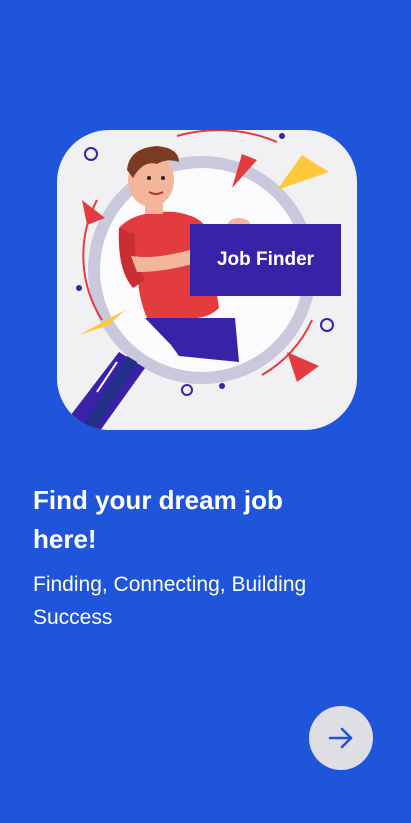 This screenshot has height=823, width=411. I want to click on arrow-right-icon, so click(340, 738).